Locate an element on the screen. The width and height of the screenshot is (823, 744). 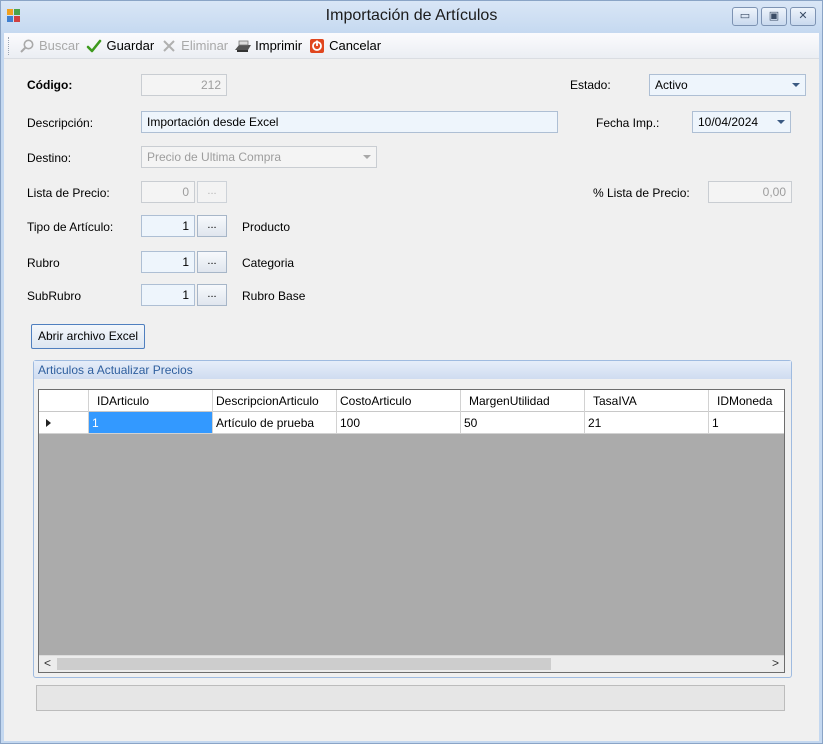
column-header: CostoArticulo is located at coordinates (399, 401).